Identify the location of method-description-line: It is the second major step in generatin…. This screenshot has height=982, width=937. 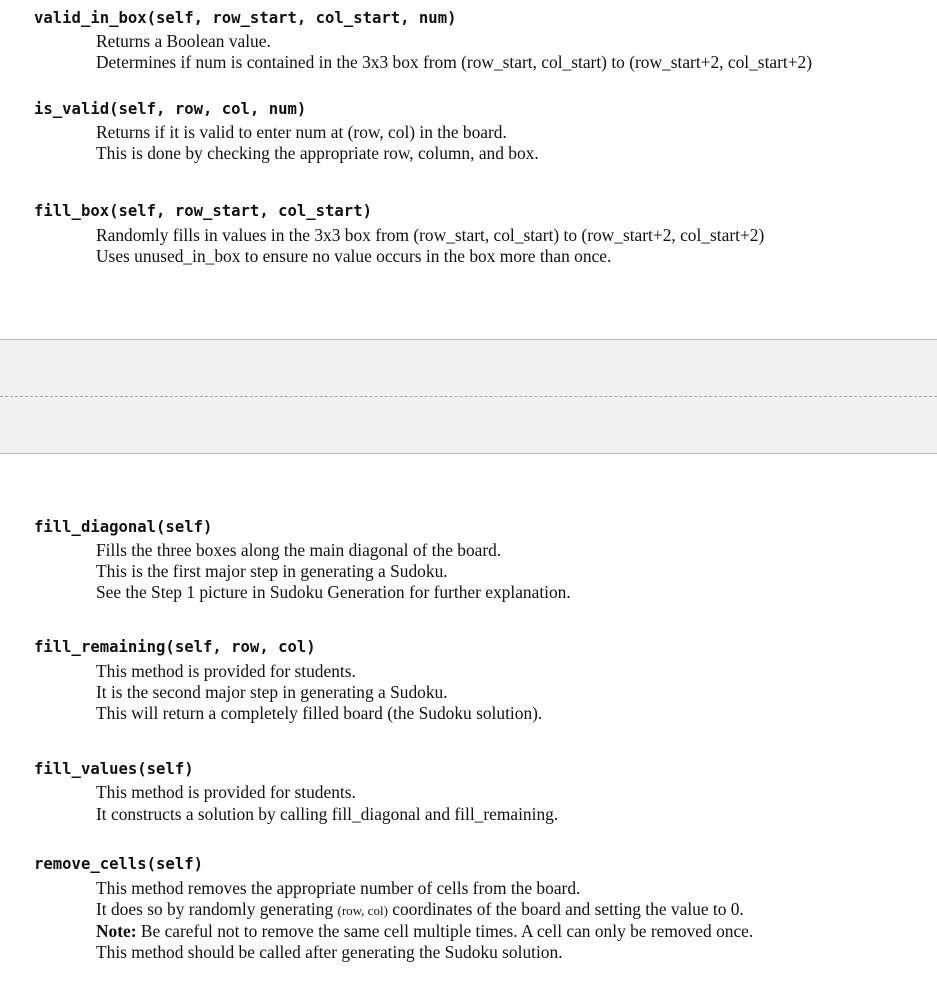
(272, 692).